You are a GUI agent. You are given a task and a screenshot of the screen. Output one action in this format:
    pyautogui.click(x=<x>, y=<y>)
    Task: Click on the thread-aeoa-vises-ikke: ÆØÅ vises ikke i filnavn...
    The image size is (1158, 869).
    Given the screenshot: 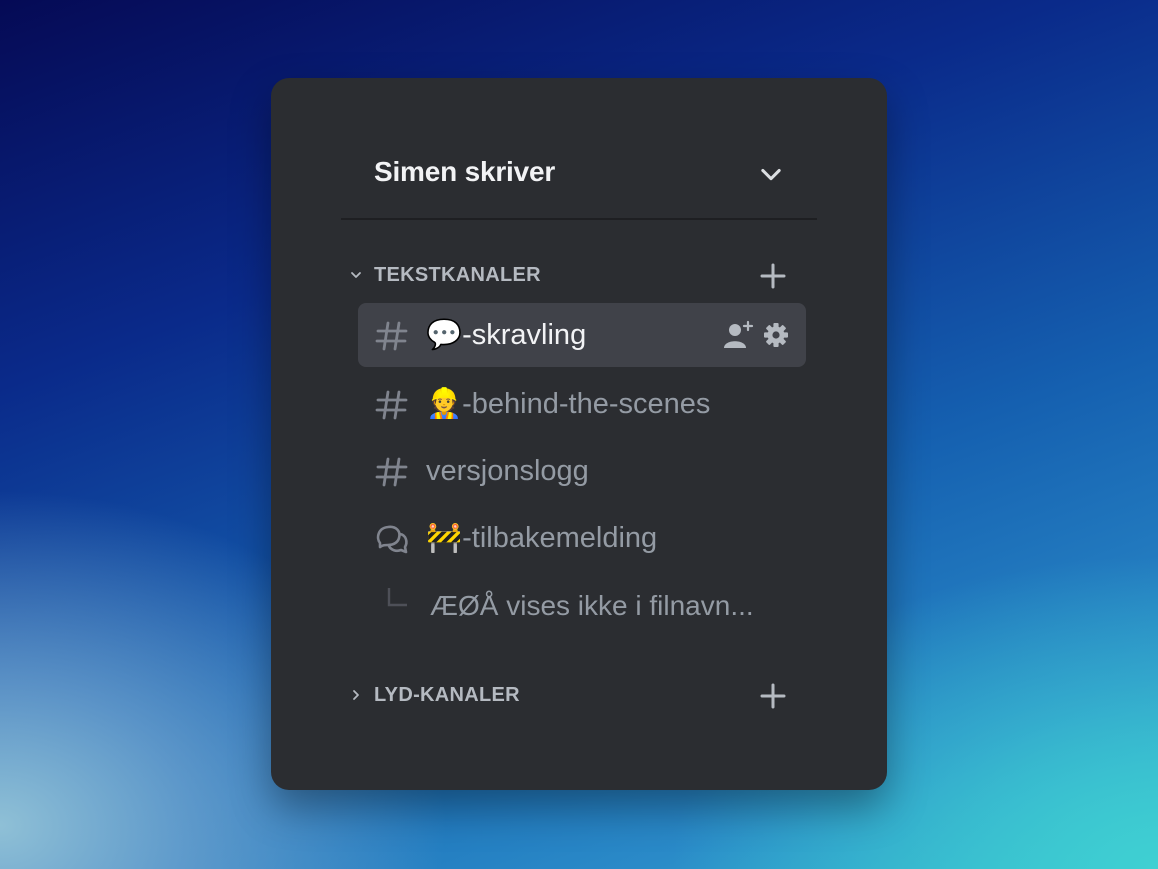 What is the action you would take?
    pyautogui.click(x=582, y=608)
    